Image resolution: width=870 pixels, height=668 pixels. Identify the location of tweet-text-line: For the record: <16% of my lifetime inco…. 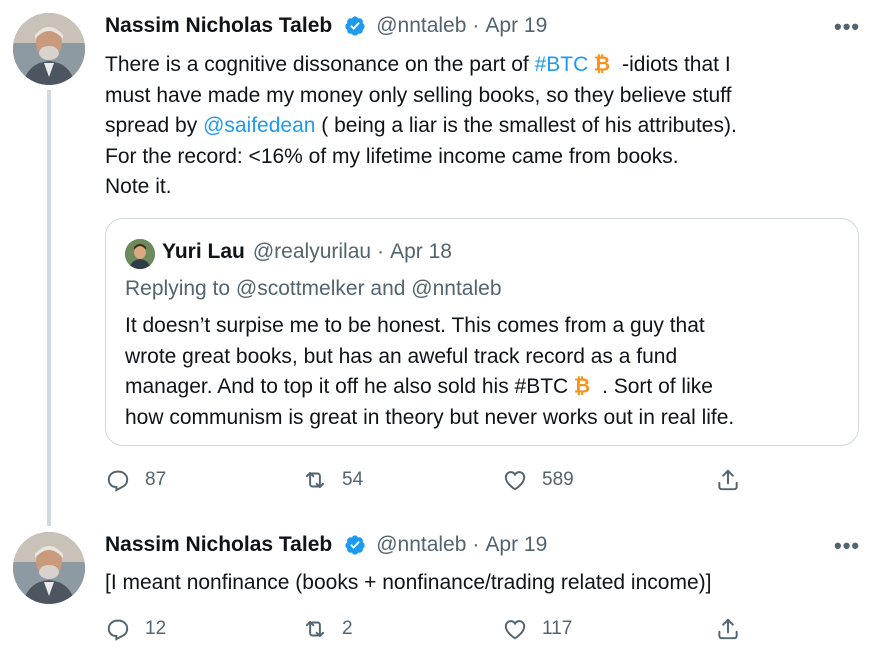
(392, 156).